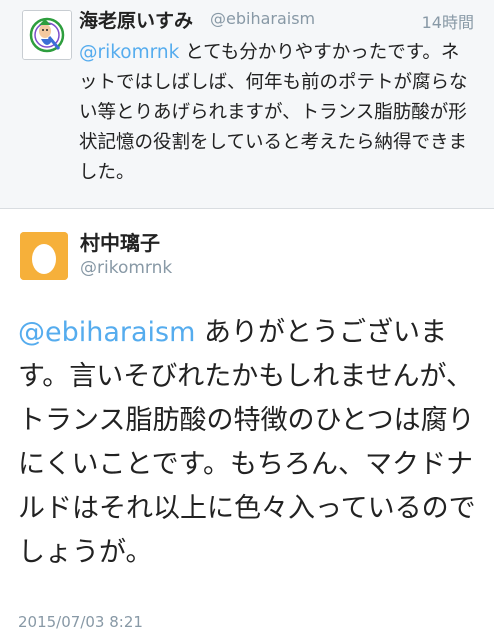  Describe the element at coordinates (447, 22) in the screenshot. I see `timestamp: 14時間` at that location.